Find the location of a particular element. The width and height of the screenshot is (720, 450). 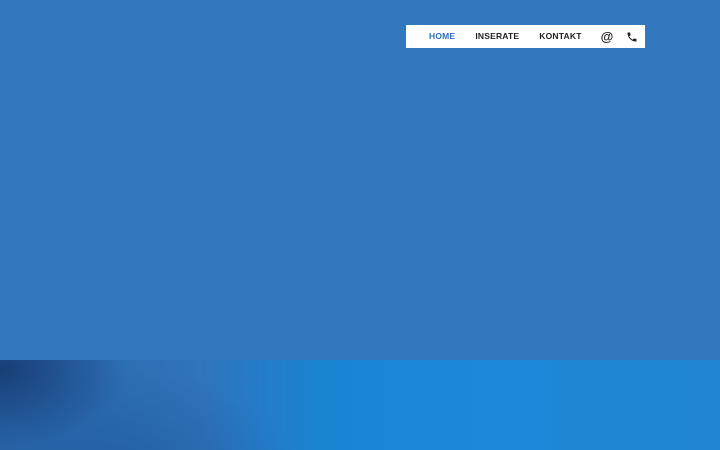

nav-inserate: INSERATE is located at coordinates (497, 36).